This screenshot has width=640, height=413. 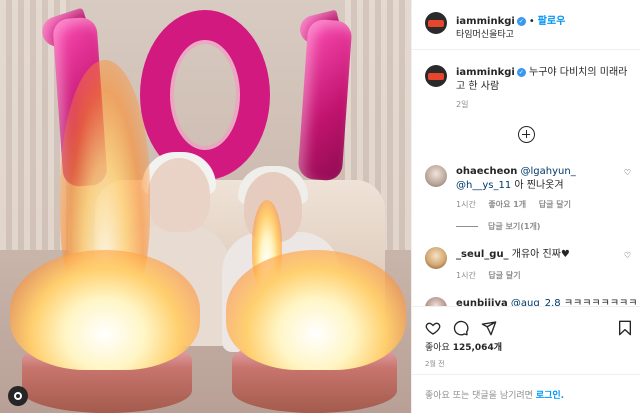 What do you see at coordinates (477, 348) in the screenshot?
I see `likes-number: 125,064개` at bounding box center [477, 348].